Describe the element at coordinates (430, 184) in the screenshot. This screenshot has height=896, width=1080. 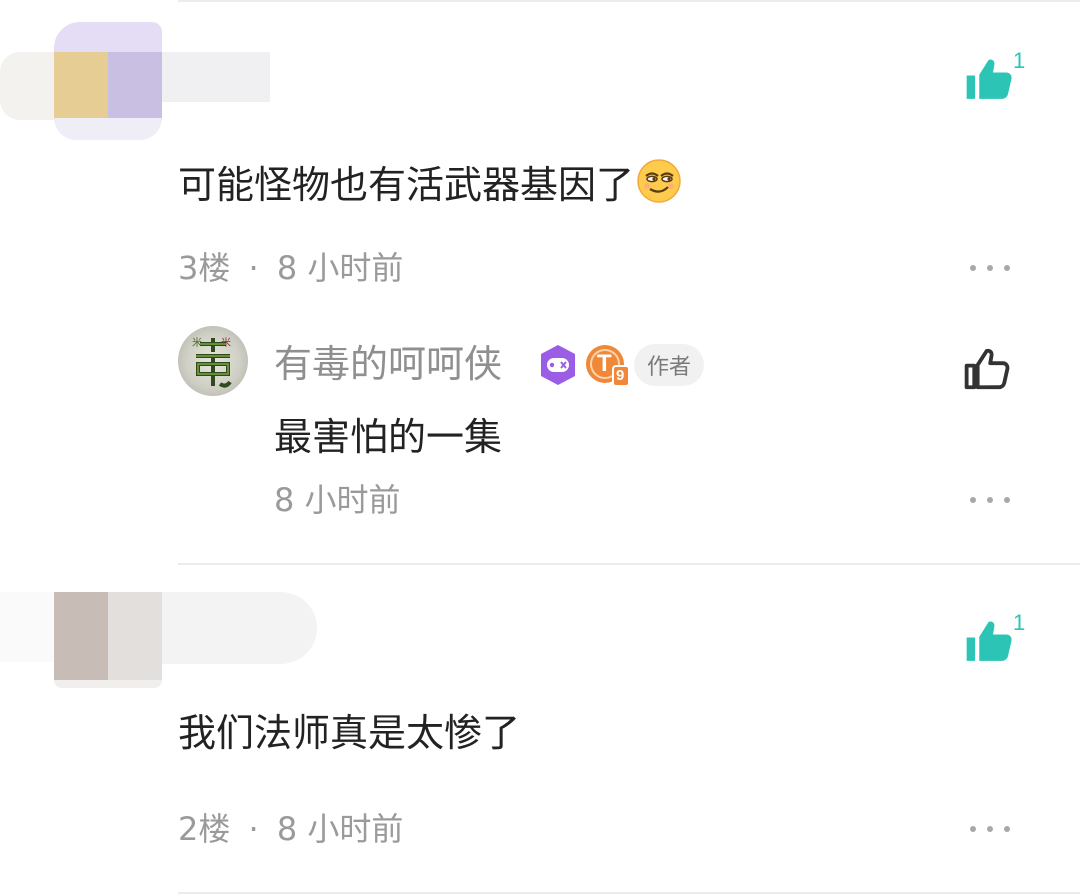
I see `comment-text: 可能怪物也有活武器基因了` at that location.